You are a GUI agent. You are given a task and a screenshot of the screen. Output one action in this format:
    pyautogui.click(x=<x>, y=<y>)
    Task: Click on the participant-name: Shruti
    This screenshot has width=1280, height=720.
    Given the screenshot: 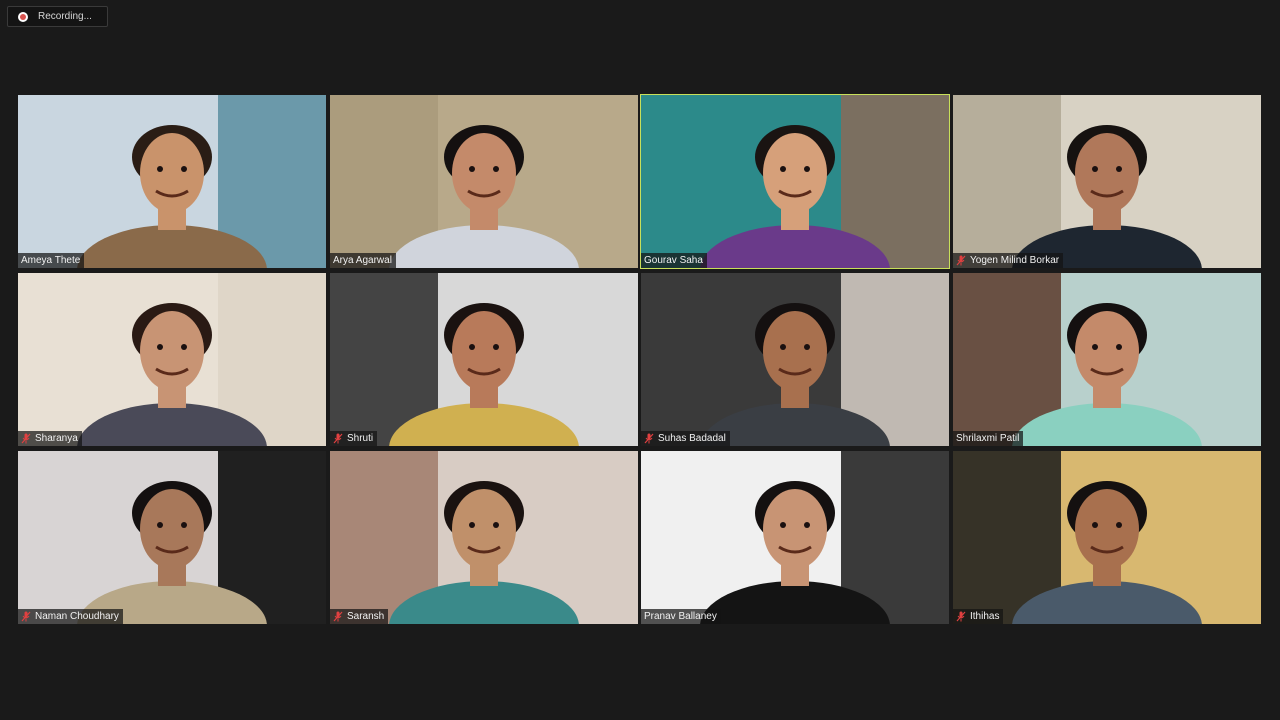 What is the action you would take?
    pyautogui.click(x=360, y=438)
    